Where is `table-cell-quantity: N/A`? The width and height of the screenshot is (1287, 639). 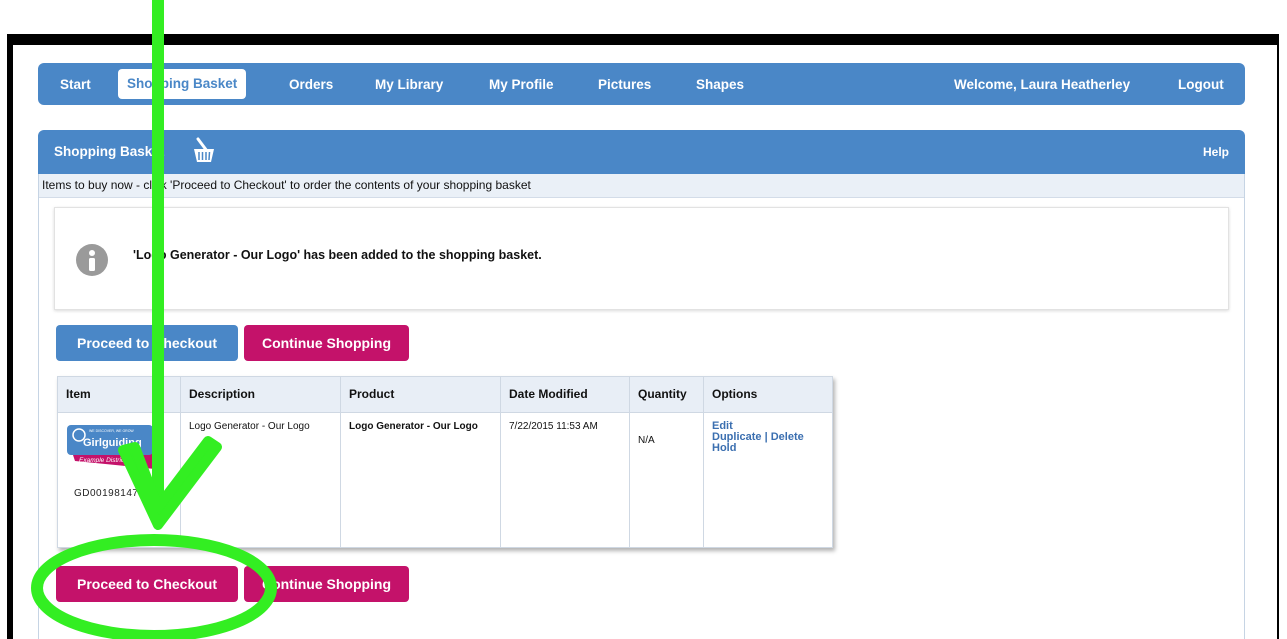
table-cell-quantity: N/A is located at coordinates (667, 479).